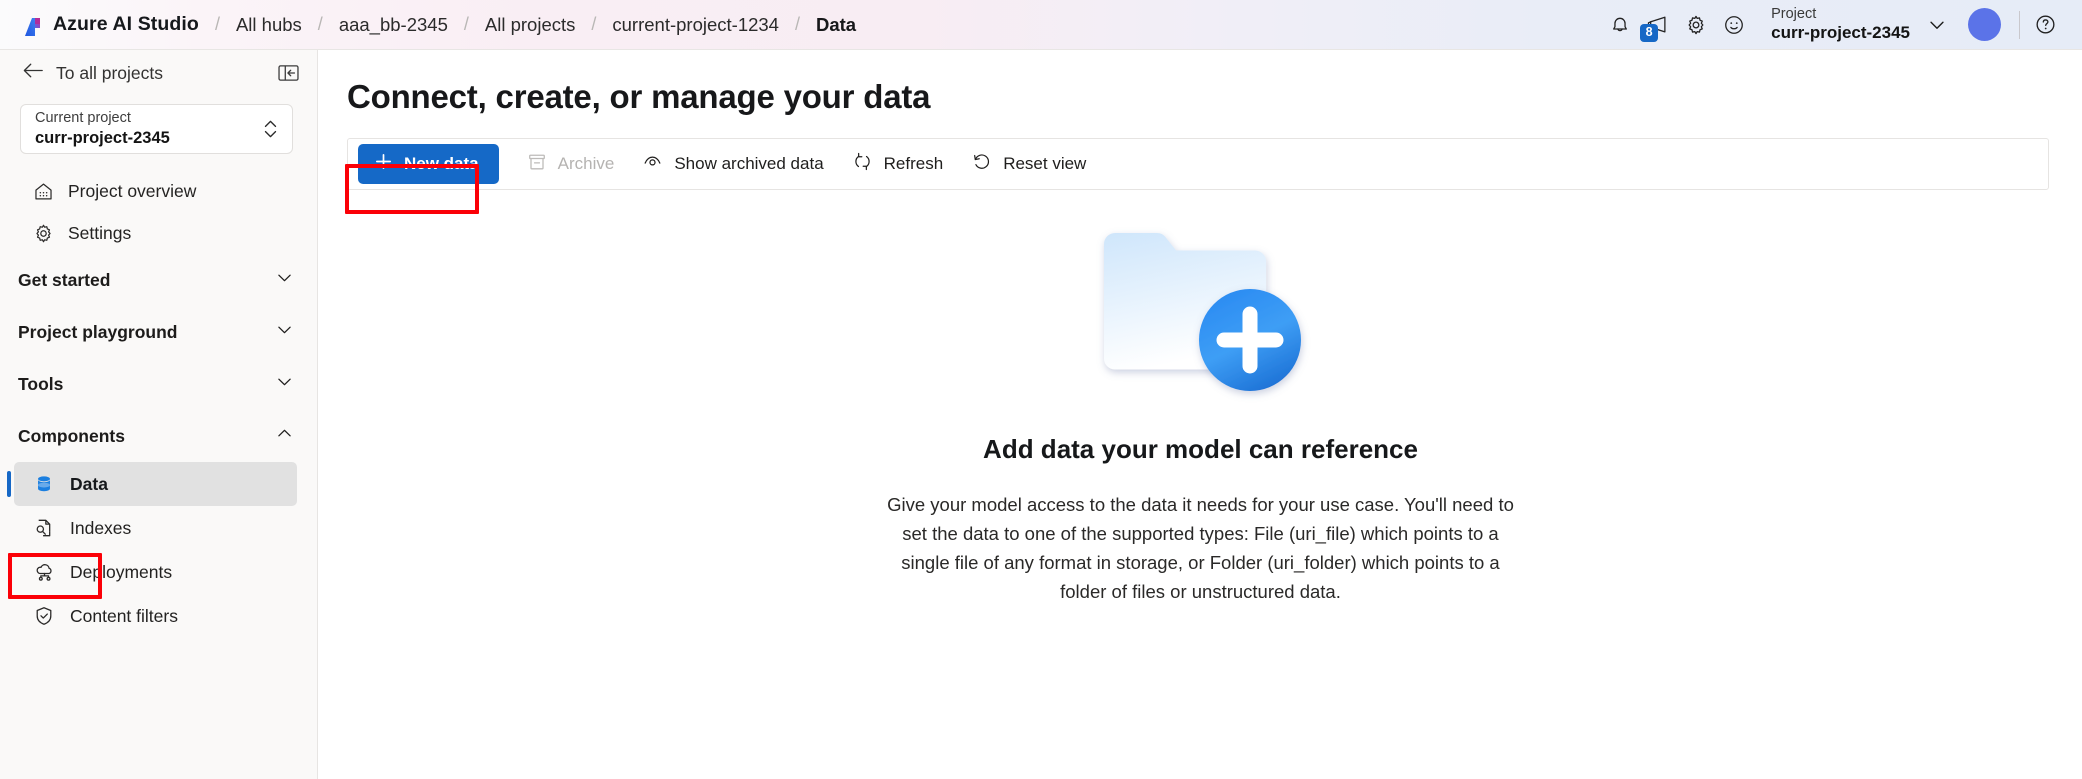 The width and height of the screenshot is (2082, 779). I want to click on arrow-left-icon, so click(33, 73).